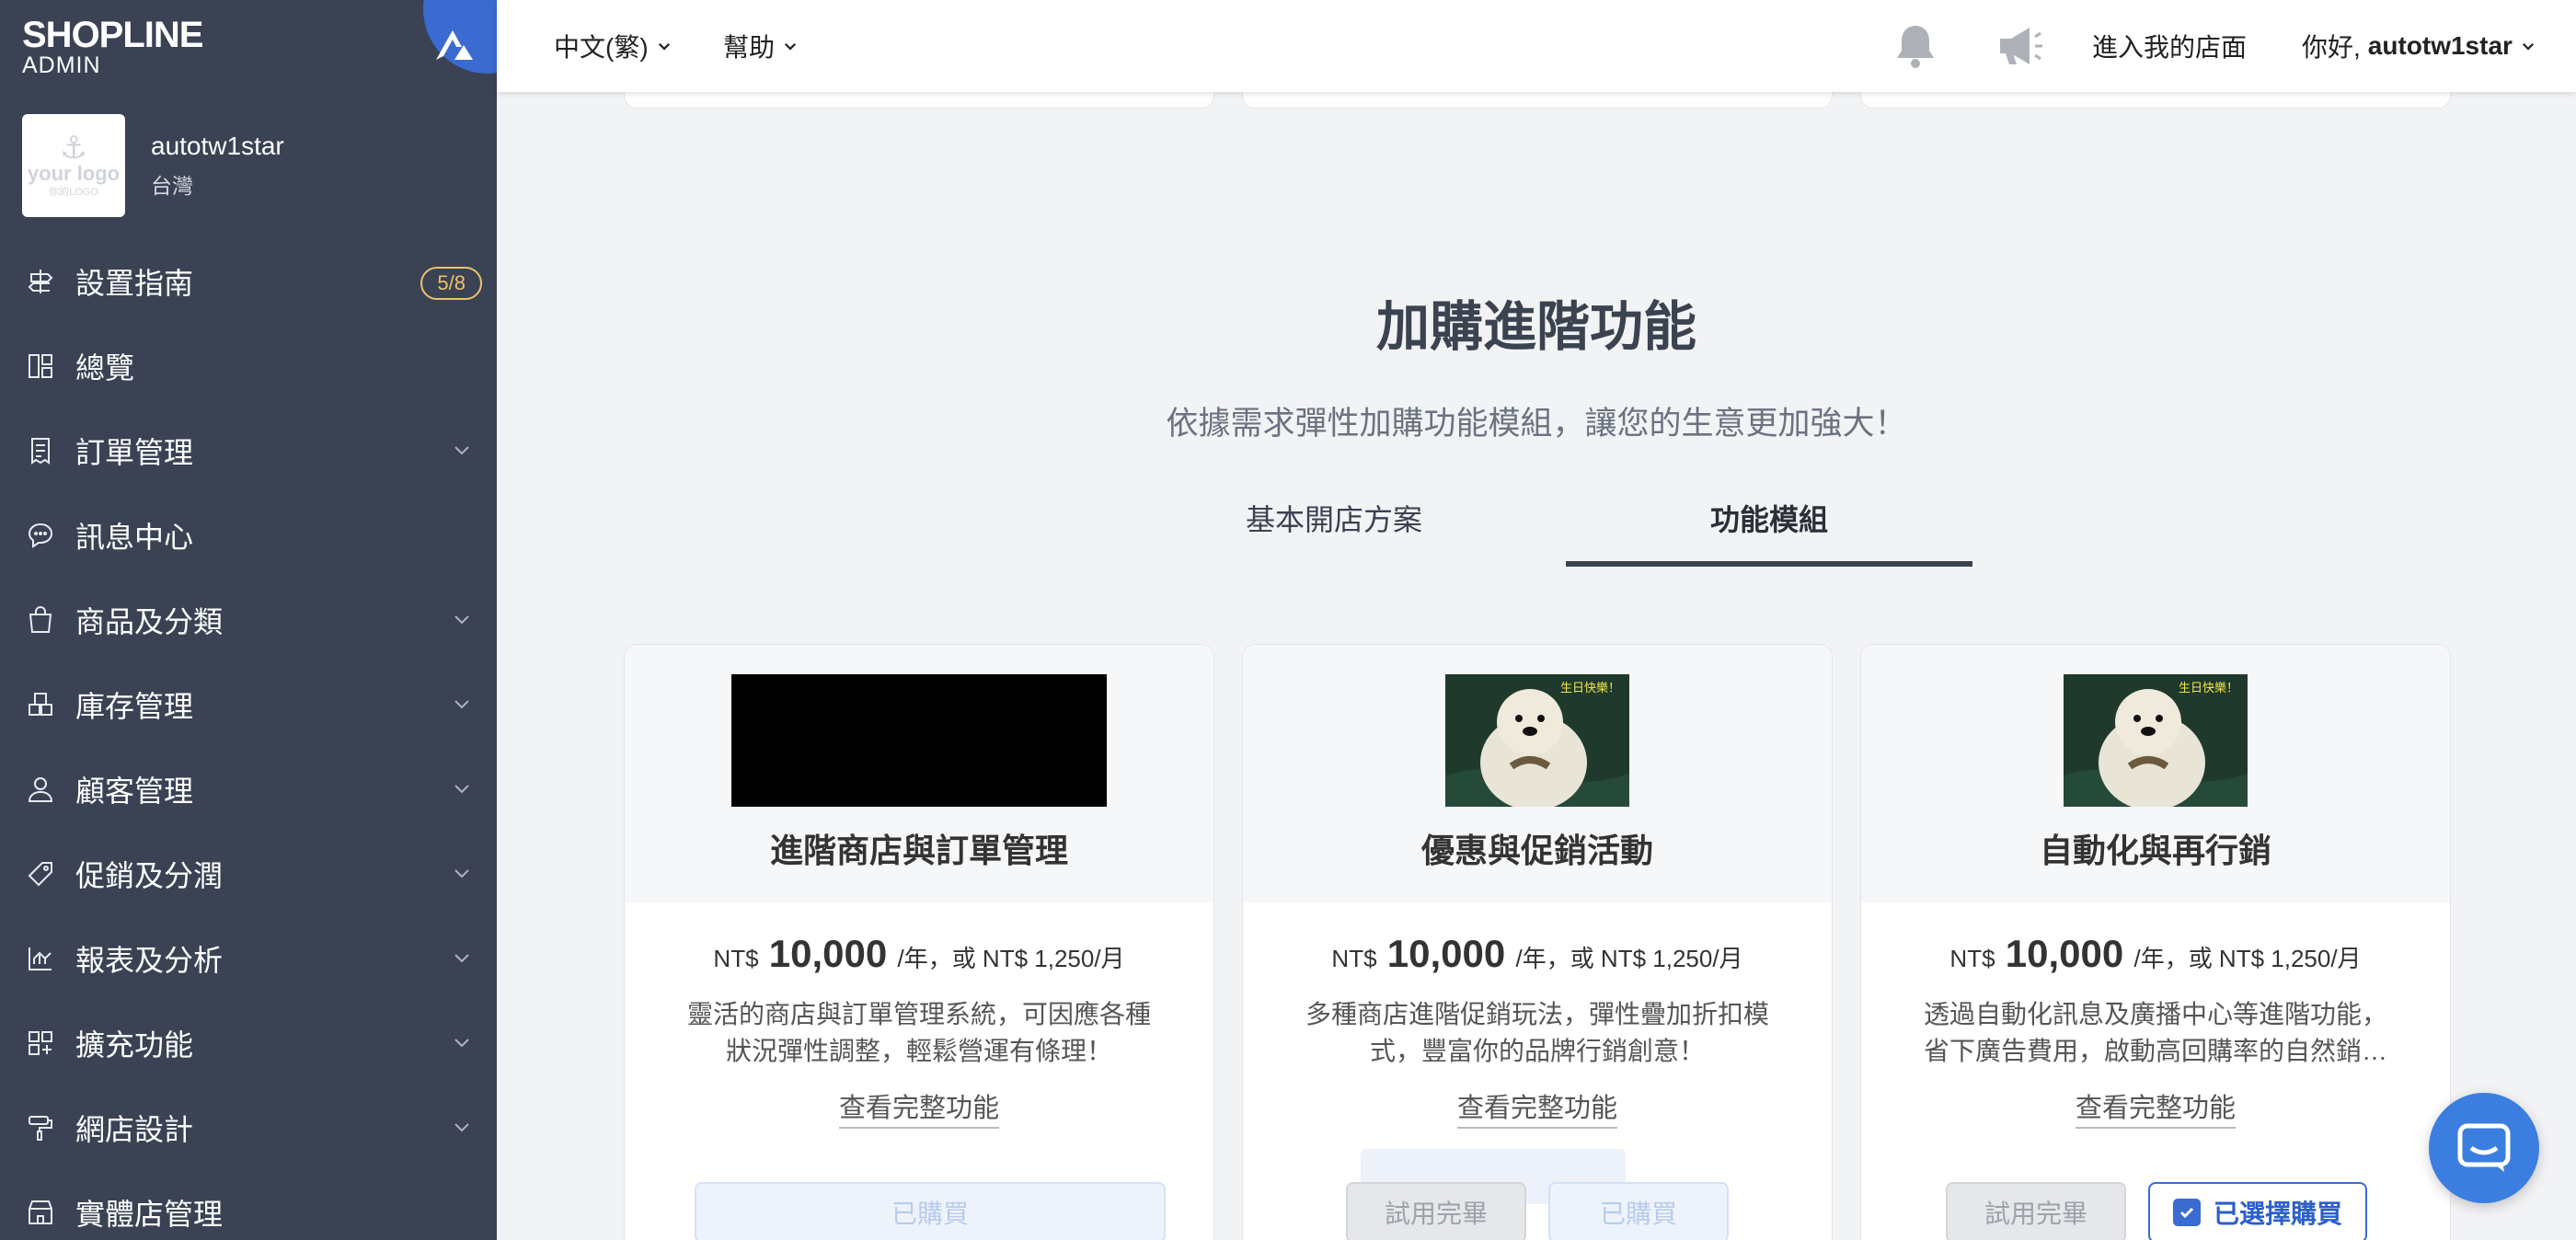 Image resolution: width=2576 pixels, height=1240 pixels. Describe the element at coordinates (248, 958) in the screenshot. I see `sidebar-item-reports: 報表及分析` at that location.